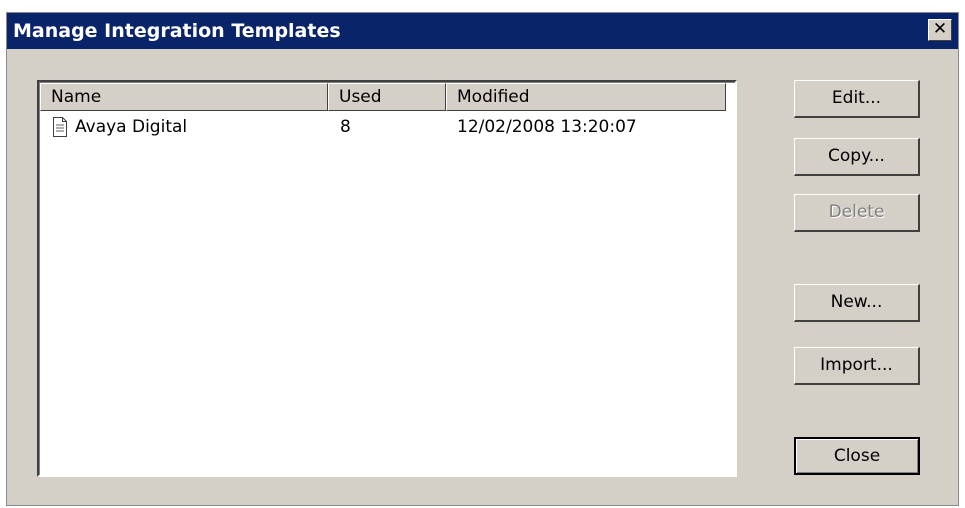 The height and width of the screenshot is (508, 965). What do you see at coordinates (387, 127) in the screenshot?
I see `table-row: Avaya Digital 8 12/02/2008 13:20:07` at bounding box center [387, 127].